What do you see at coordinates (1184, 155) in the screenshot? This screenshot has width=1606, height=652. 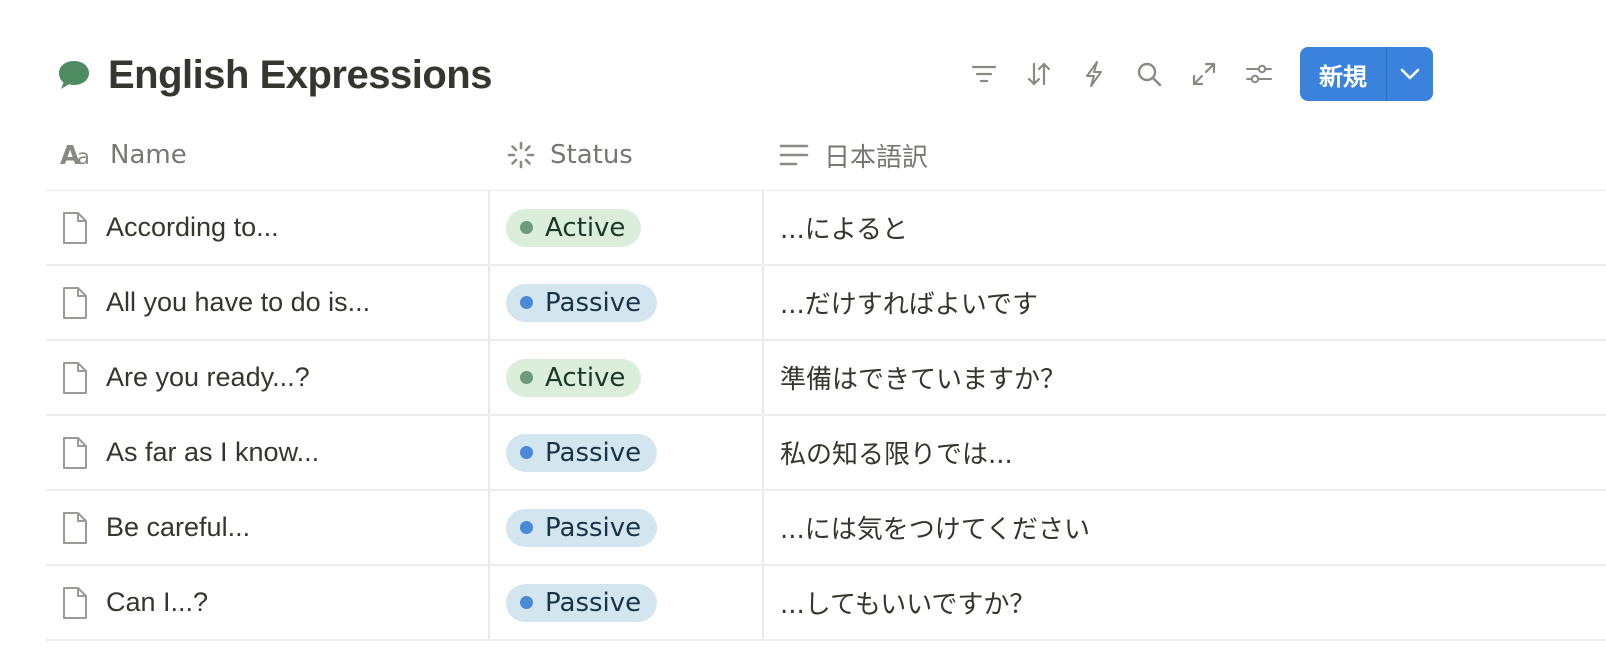 I see `column-header-japanese: 日本語訳` at bounding box center [1184, 155].